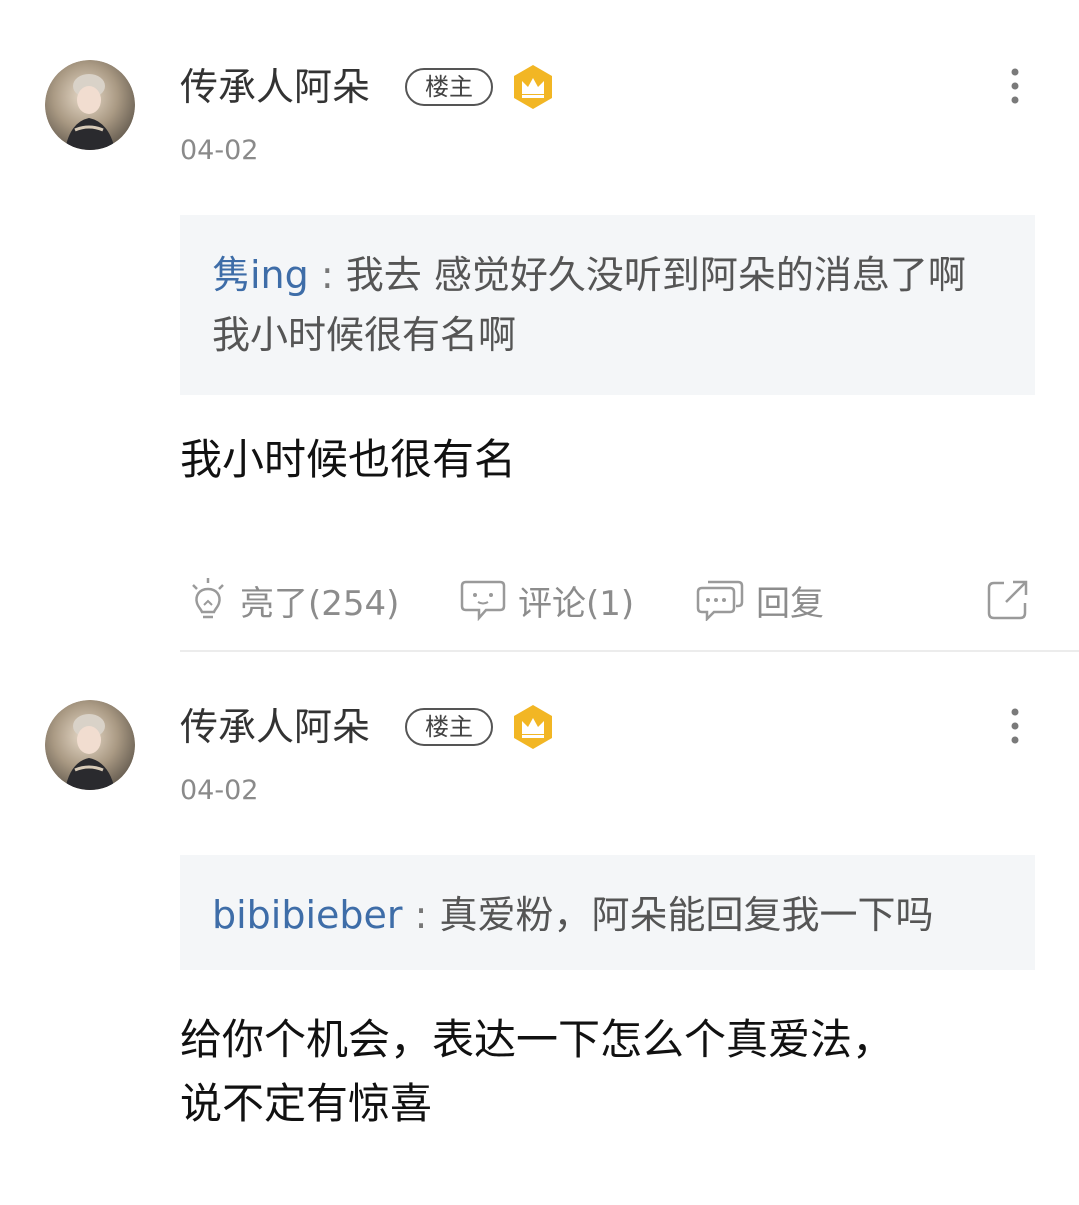  I want to click on quoted-username: bibibieber, so click(307, 915).